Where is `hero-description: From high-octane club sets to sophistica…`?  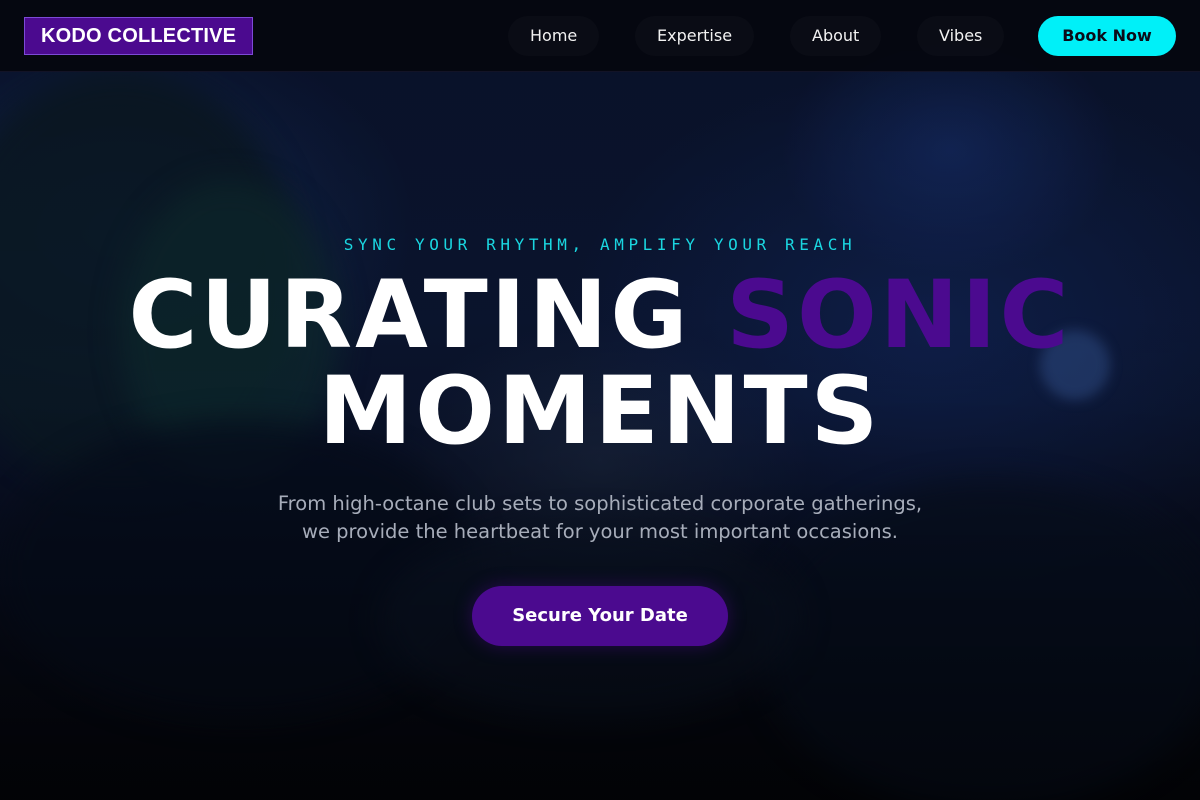
hero-description: From high-octane club sets to sophistica… is located at coordinates (600, 518).